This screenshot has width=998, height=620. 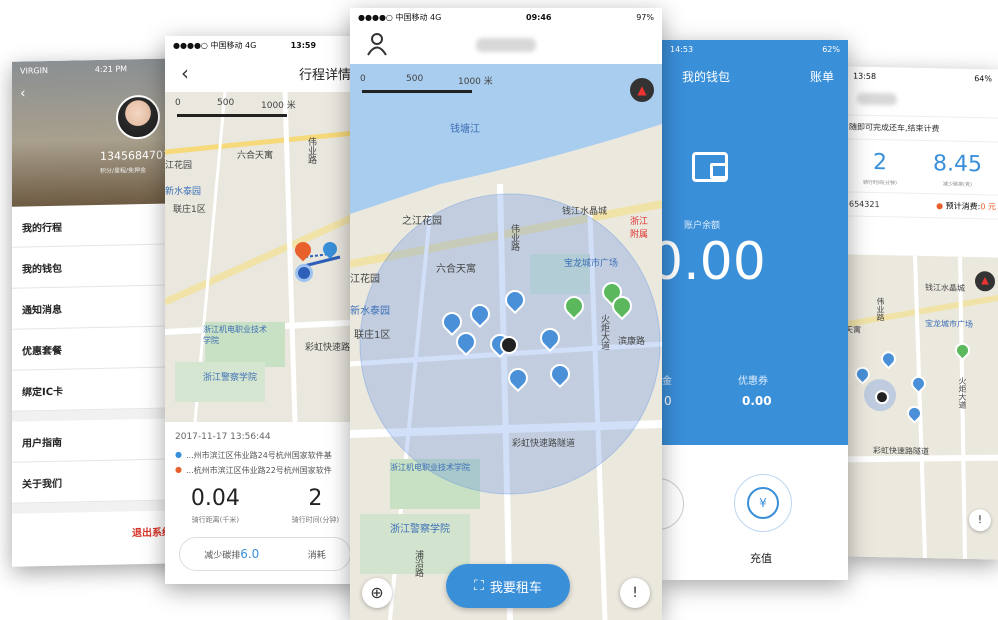 I want to click on profile-header: VIRGIN 4:21 PM ‹ 13456847018 积分/里程/免押金, so click(x=97, y=132).